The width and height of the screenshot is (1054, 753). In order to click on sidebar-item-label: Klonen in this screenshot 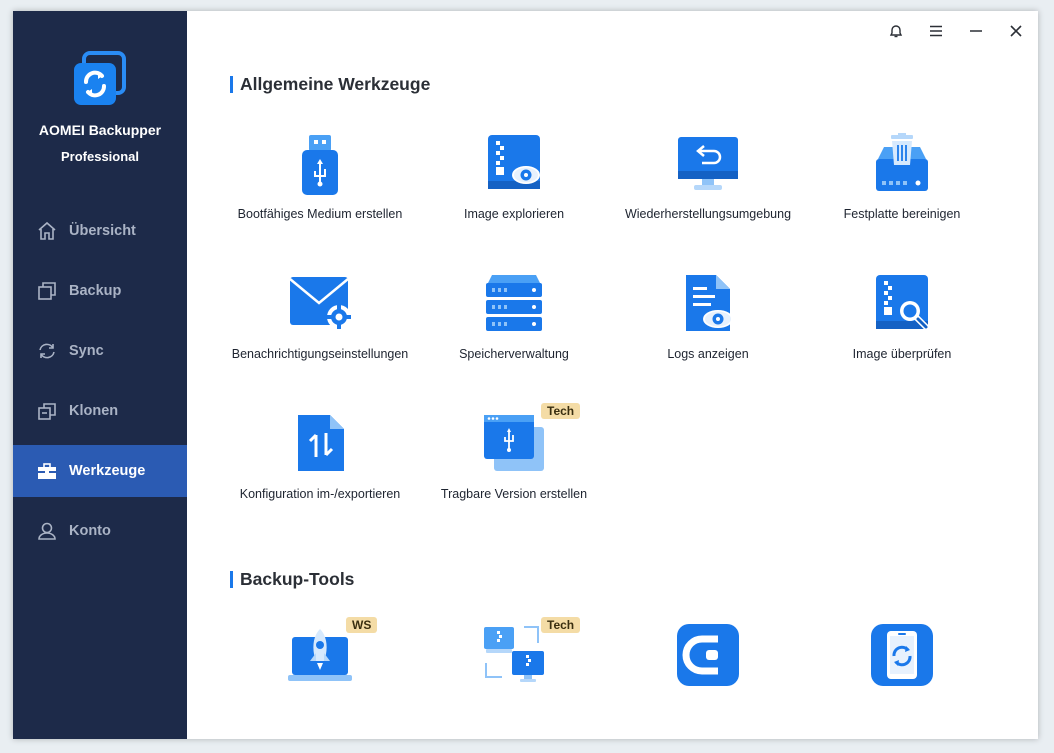, I will do `click(94, 411)`.